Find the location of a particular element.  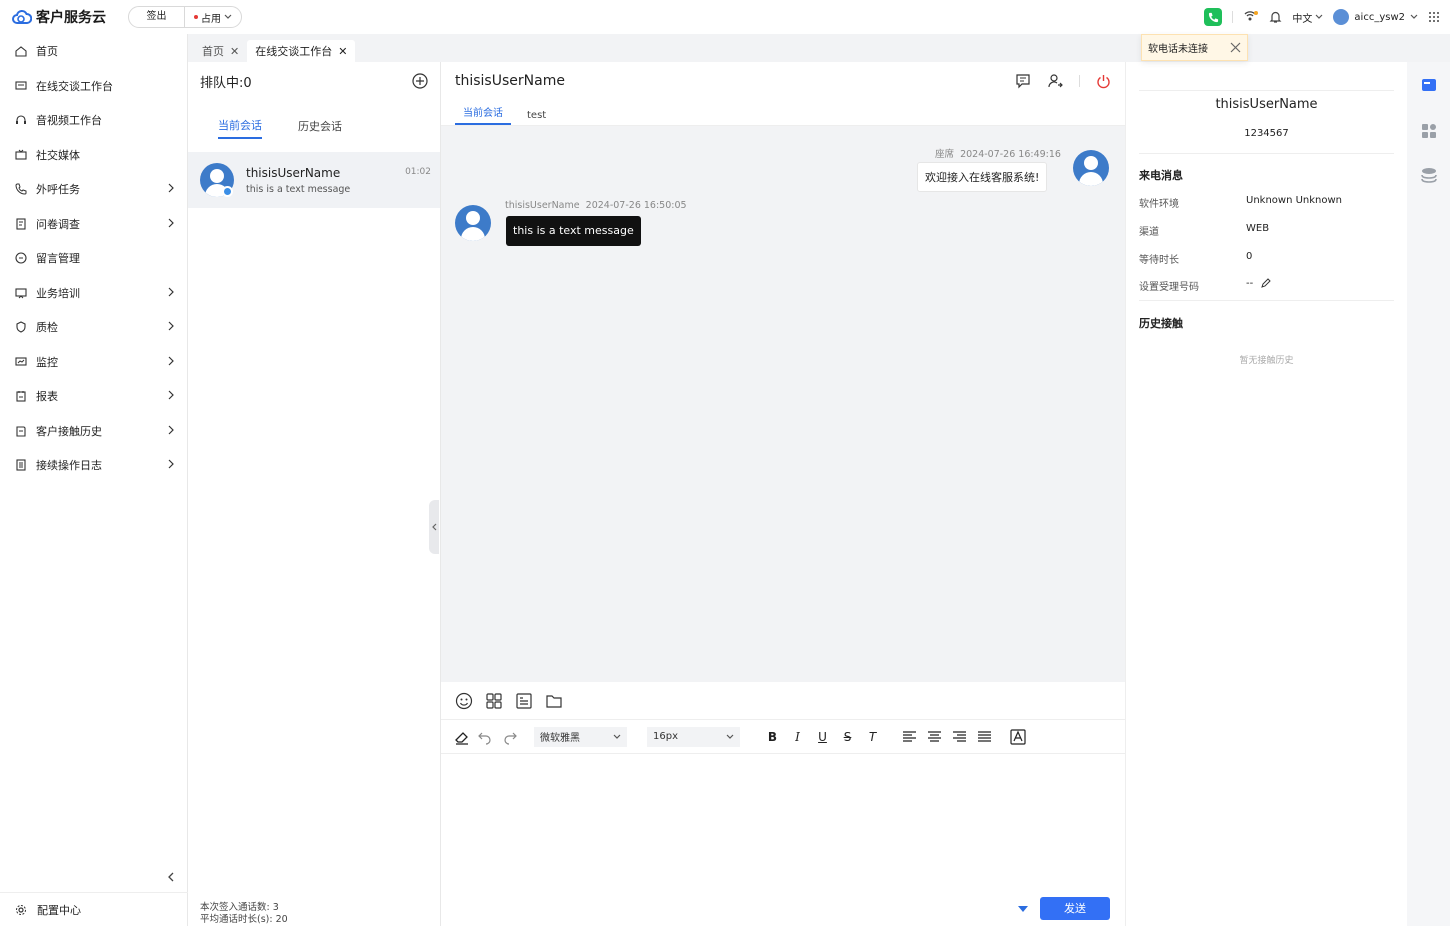

sidebar-item: 质检 is located at coordinates (93, 327).